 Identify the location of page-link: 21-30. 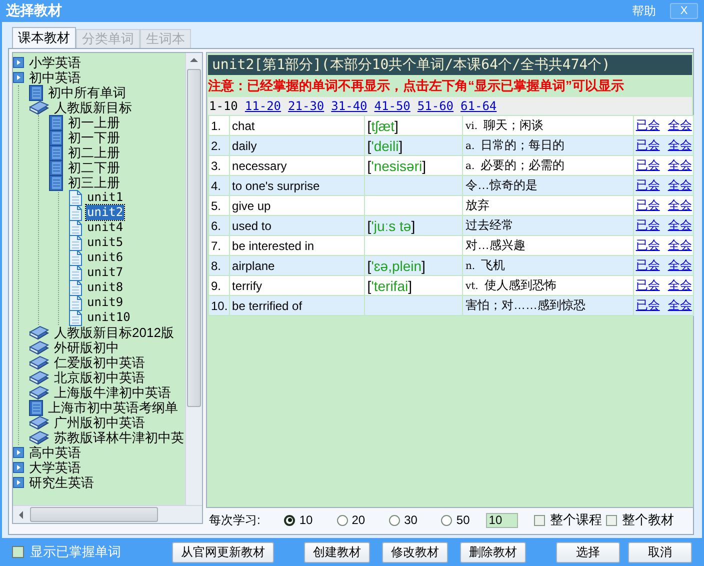
(306, 106).